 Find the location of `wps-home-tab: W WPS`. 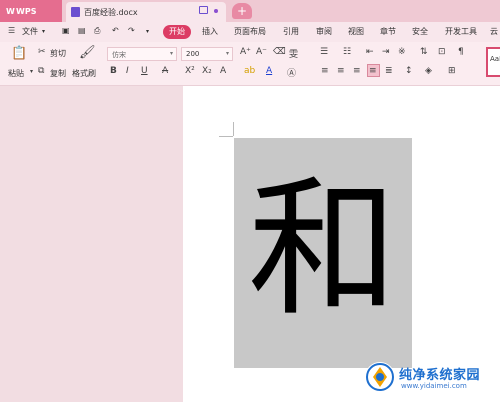

wps-home-tab: W WPS is located at coordinates (31, 11).